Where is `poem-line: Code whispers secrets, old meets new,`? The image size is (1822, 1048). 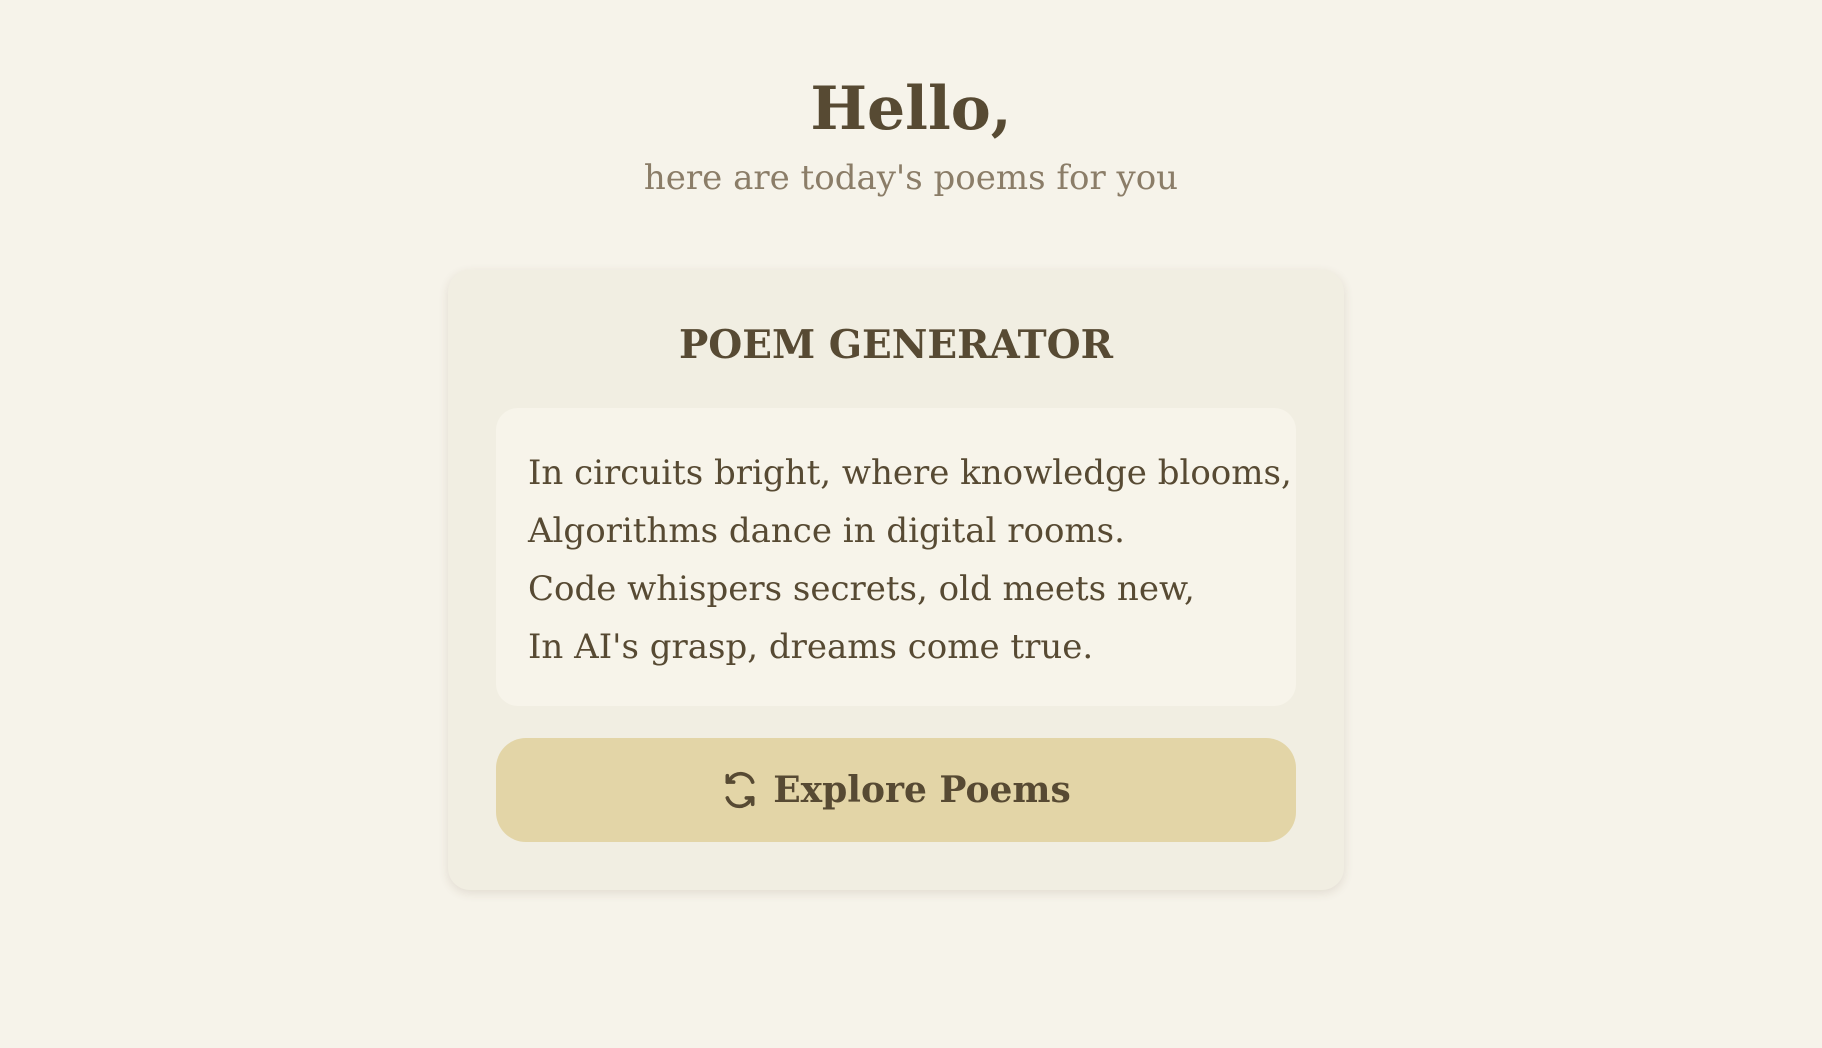 poem-line: Code whispers secrets, old meets new, is located at coordinates (861, 589).